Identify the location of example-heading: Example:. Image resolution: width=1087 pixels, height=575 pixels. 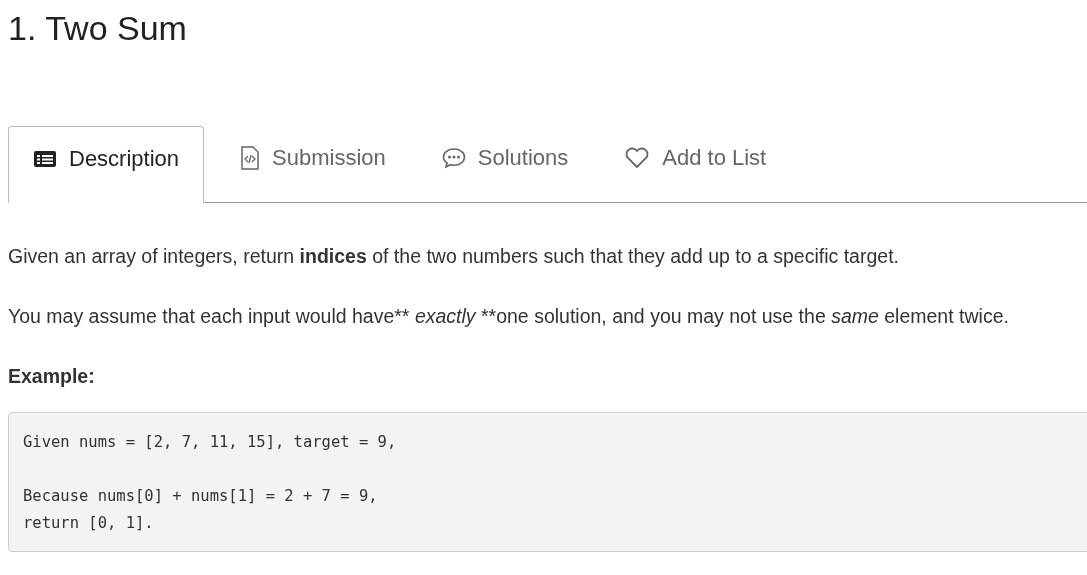
(52, 376).